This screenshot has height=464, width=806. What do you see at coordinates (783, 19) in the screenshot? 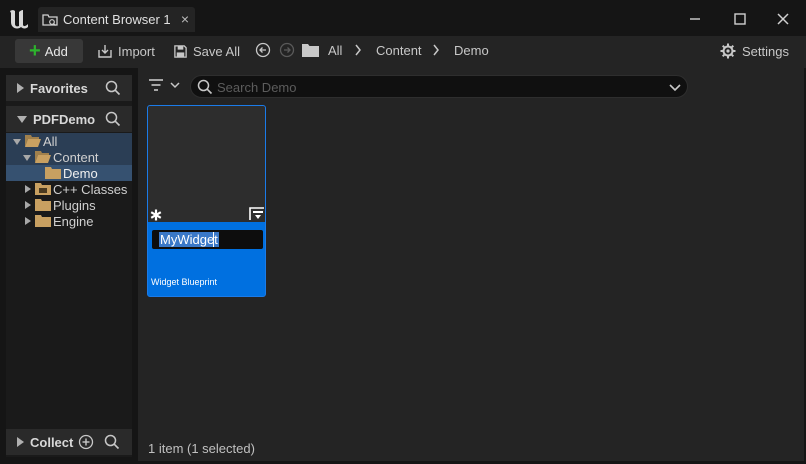
I see `close-window-icon` at bounding box center [783, 19].